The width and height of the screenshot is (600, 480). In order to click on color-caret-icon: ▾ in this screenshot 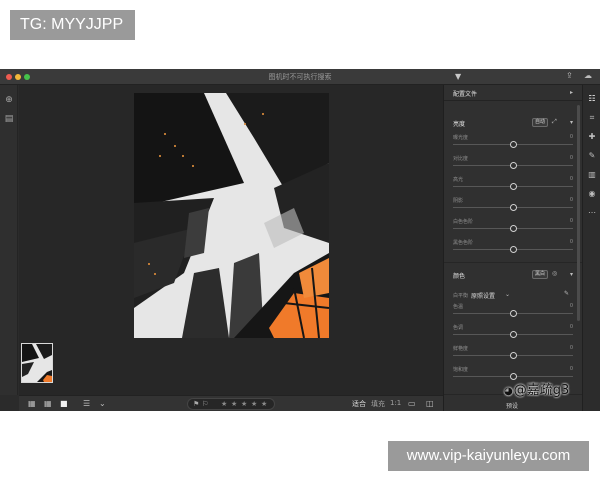, I will do `click(571, 274)`.